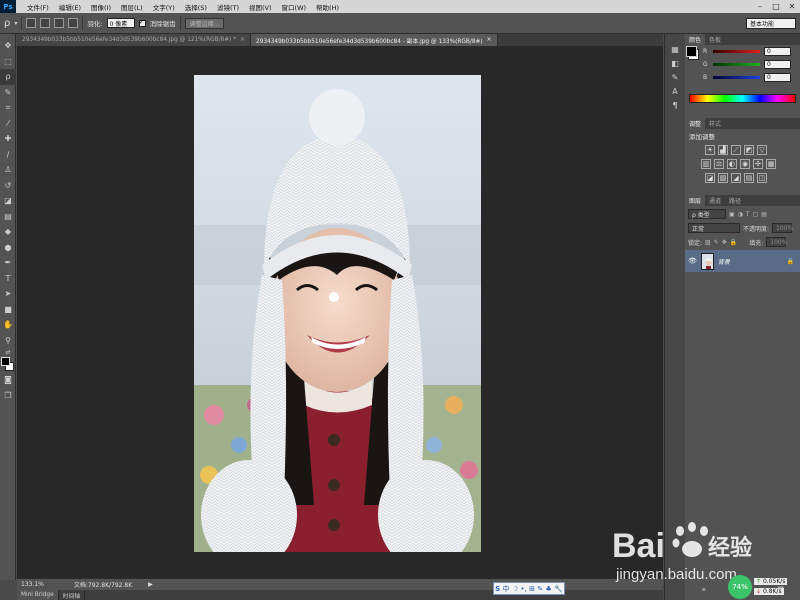 This screenshot has width=800, height=600. I want to click on ime-keyboard-icon: ⊞, so click(532, 589).